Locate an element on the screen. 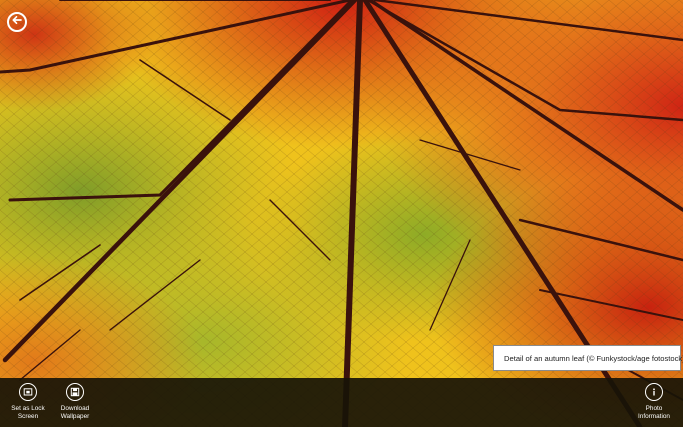 This screenshot has height=427, width=683. back-button is located at coordinates (17, 22).